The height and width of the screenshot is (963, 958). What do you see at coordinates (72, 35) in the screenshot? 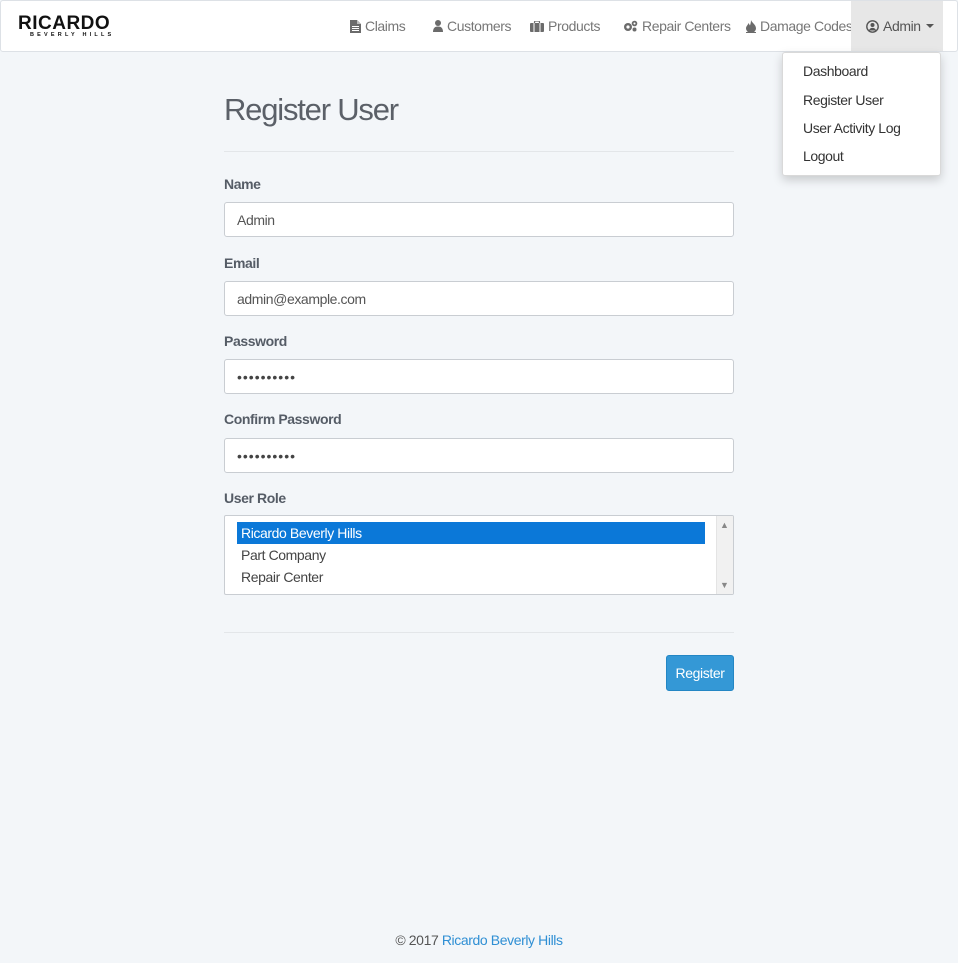
I see `brand-subtitle: BEVERLY HILLS` at bounding box center [72, 35].